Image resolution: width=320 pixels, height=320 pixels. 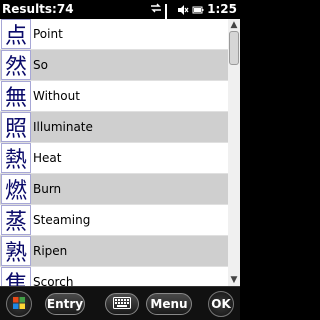 What do you see at coordinates (169, 25) in the screenshot?
I see `signal-strength-icon: ✕` at bounding box center [169, 25].